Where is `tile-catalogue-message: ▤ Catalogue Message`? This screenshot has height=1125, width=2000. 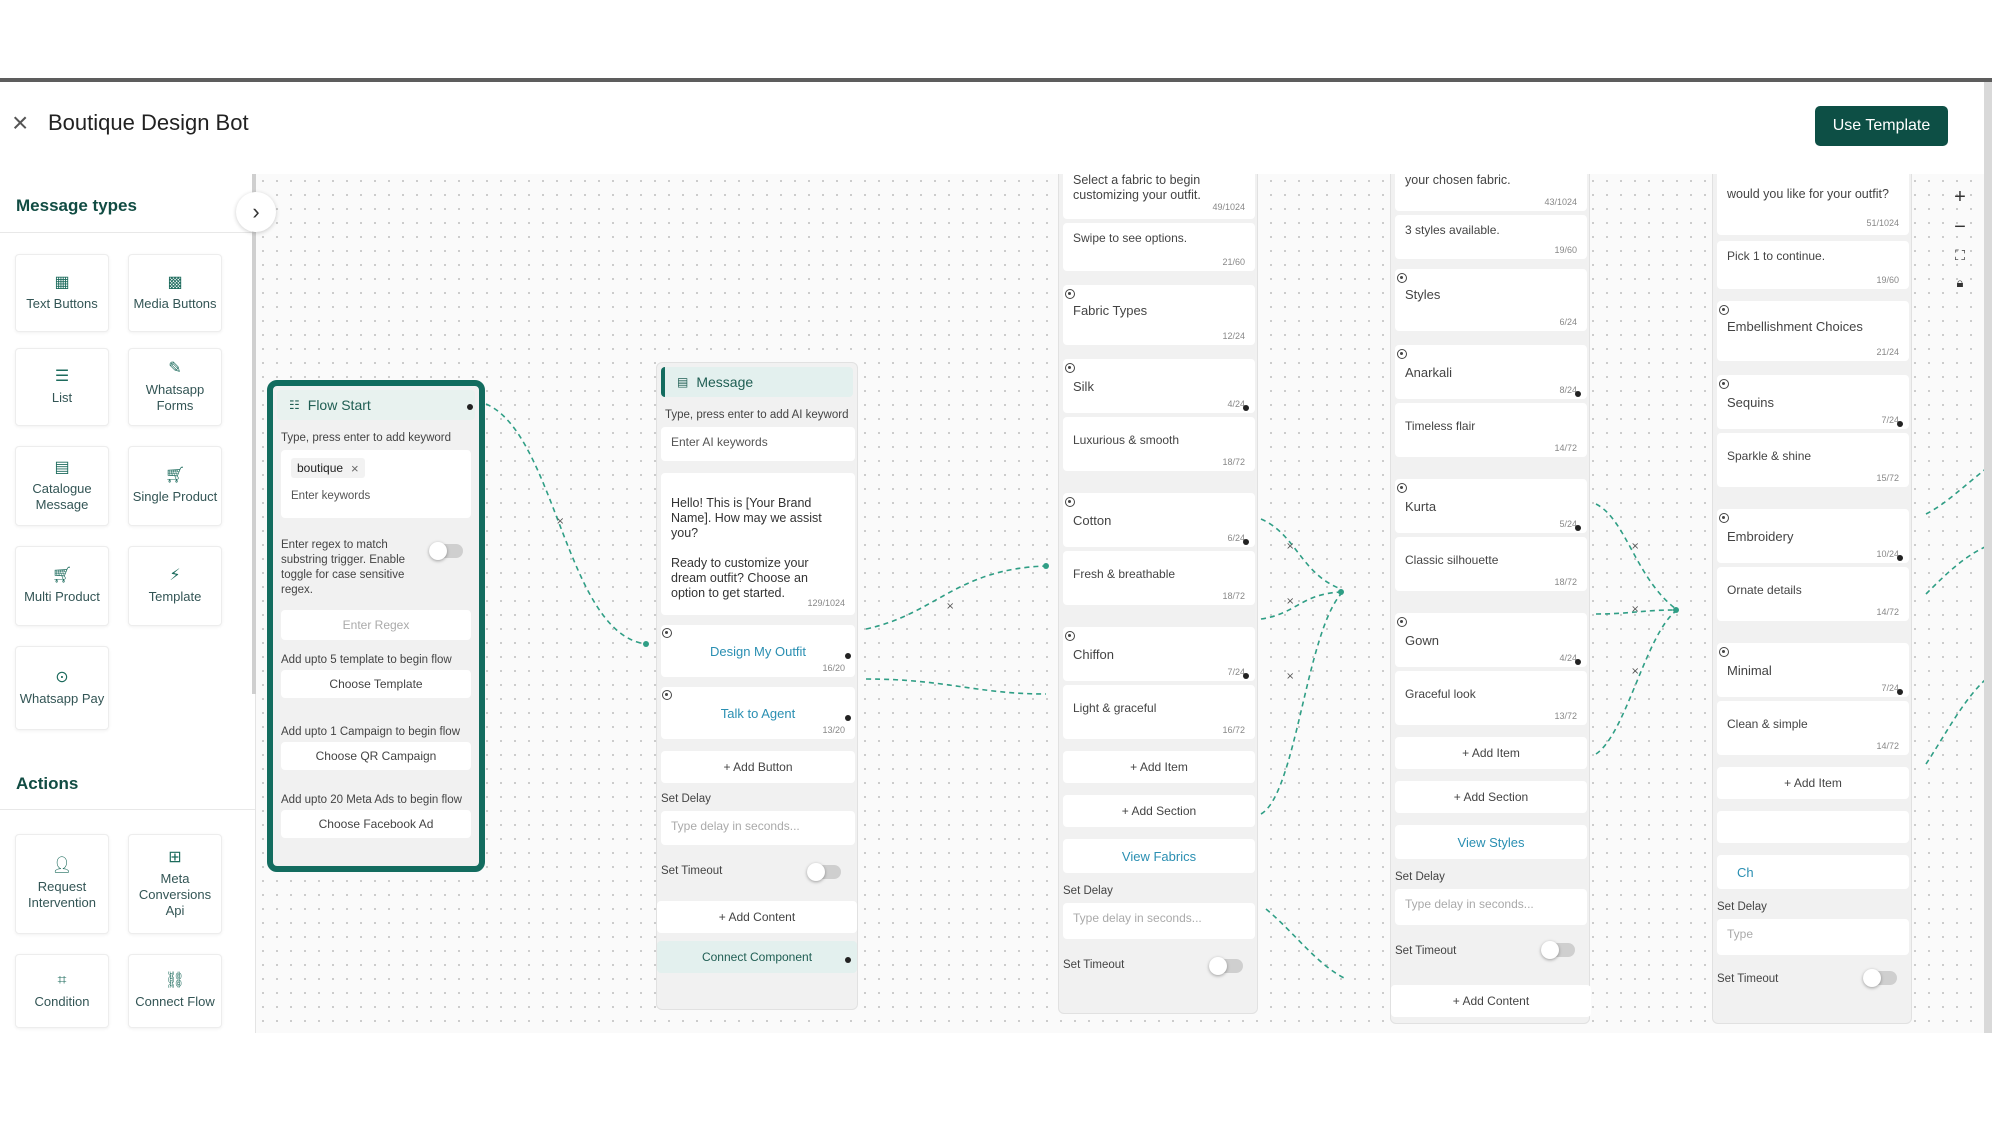
tile-catalogue-message: ▤ Catalogue Message is located at coordinates (62, 486).